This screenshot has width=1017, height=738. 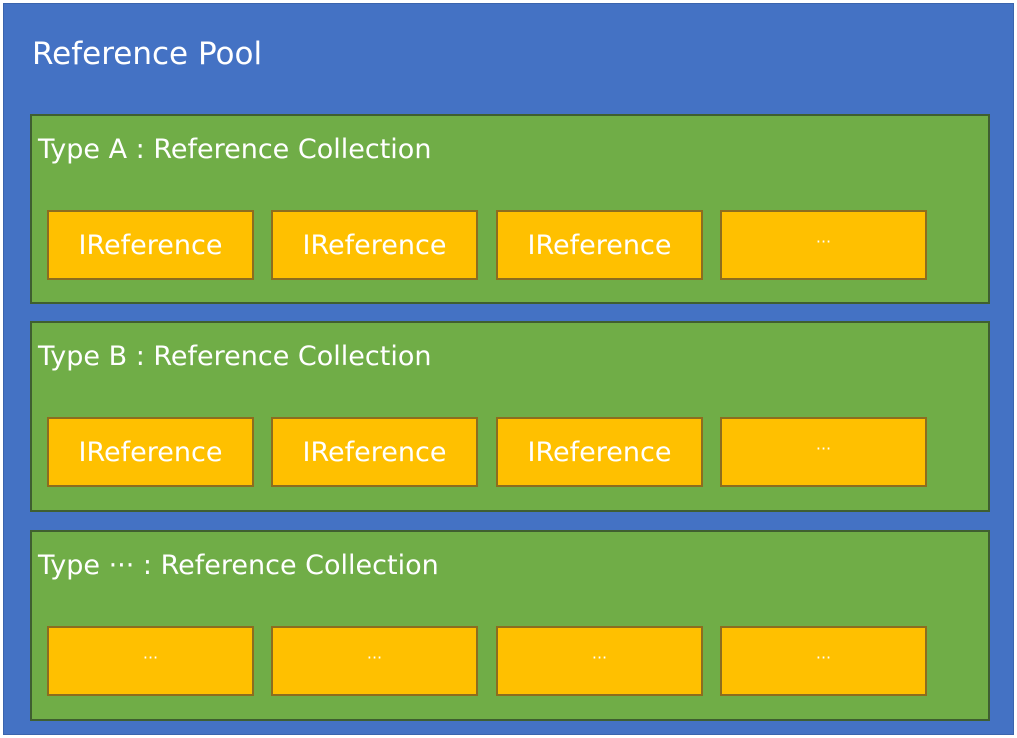 I want to click on collection-title: Type A : Reference Collection, so click(x=235, y=149).